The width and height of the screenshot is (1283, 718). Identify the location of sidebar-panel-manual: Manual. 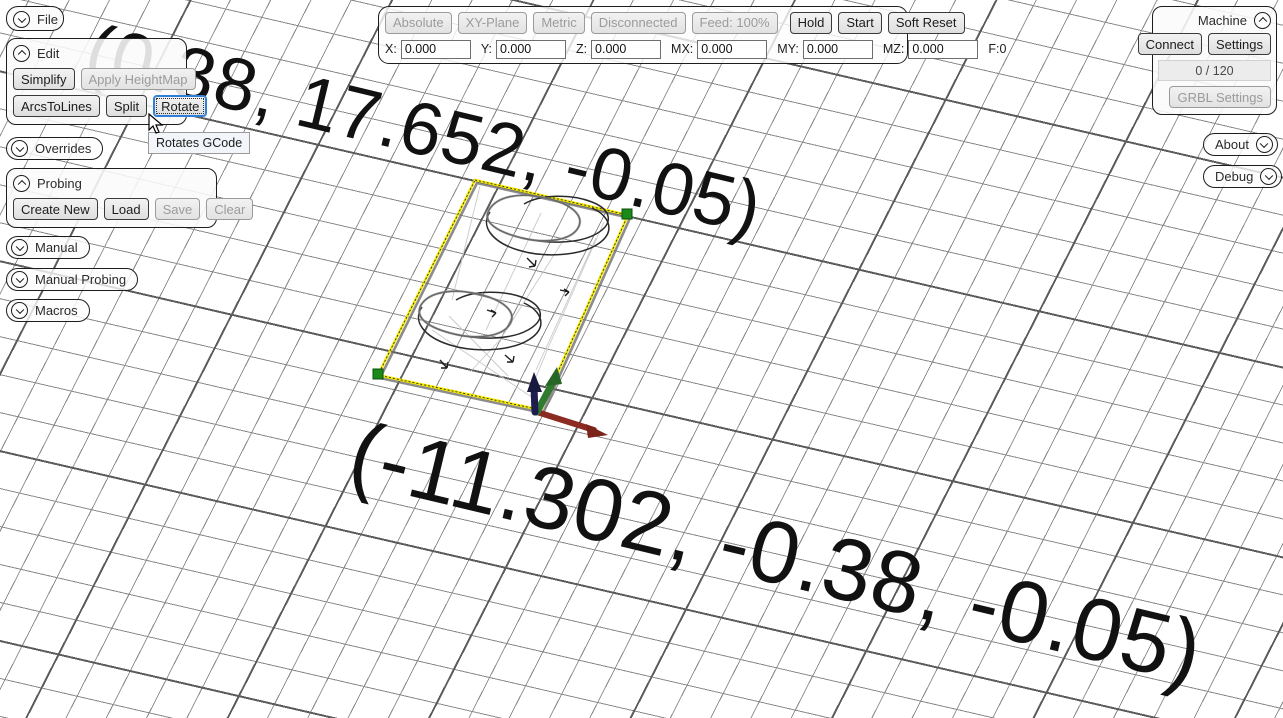
(48, 247).